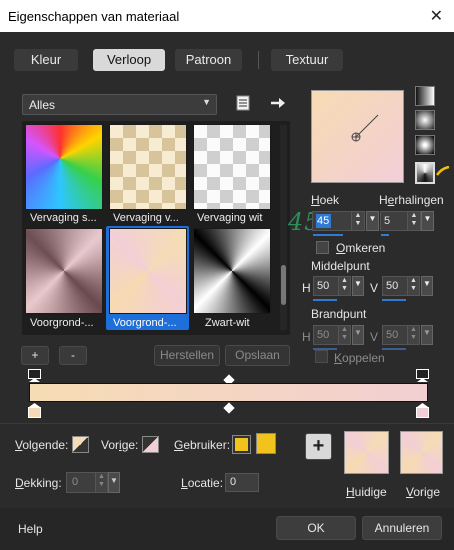  What do you see at coordinates (229, 408) in the screenshot?
I see `color-midpoint-diamond` at bounding box center [229, 408].